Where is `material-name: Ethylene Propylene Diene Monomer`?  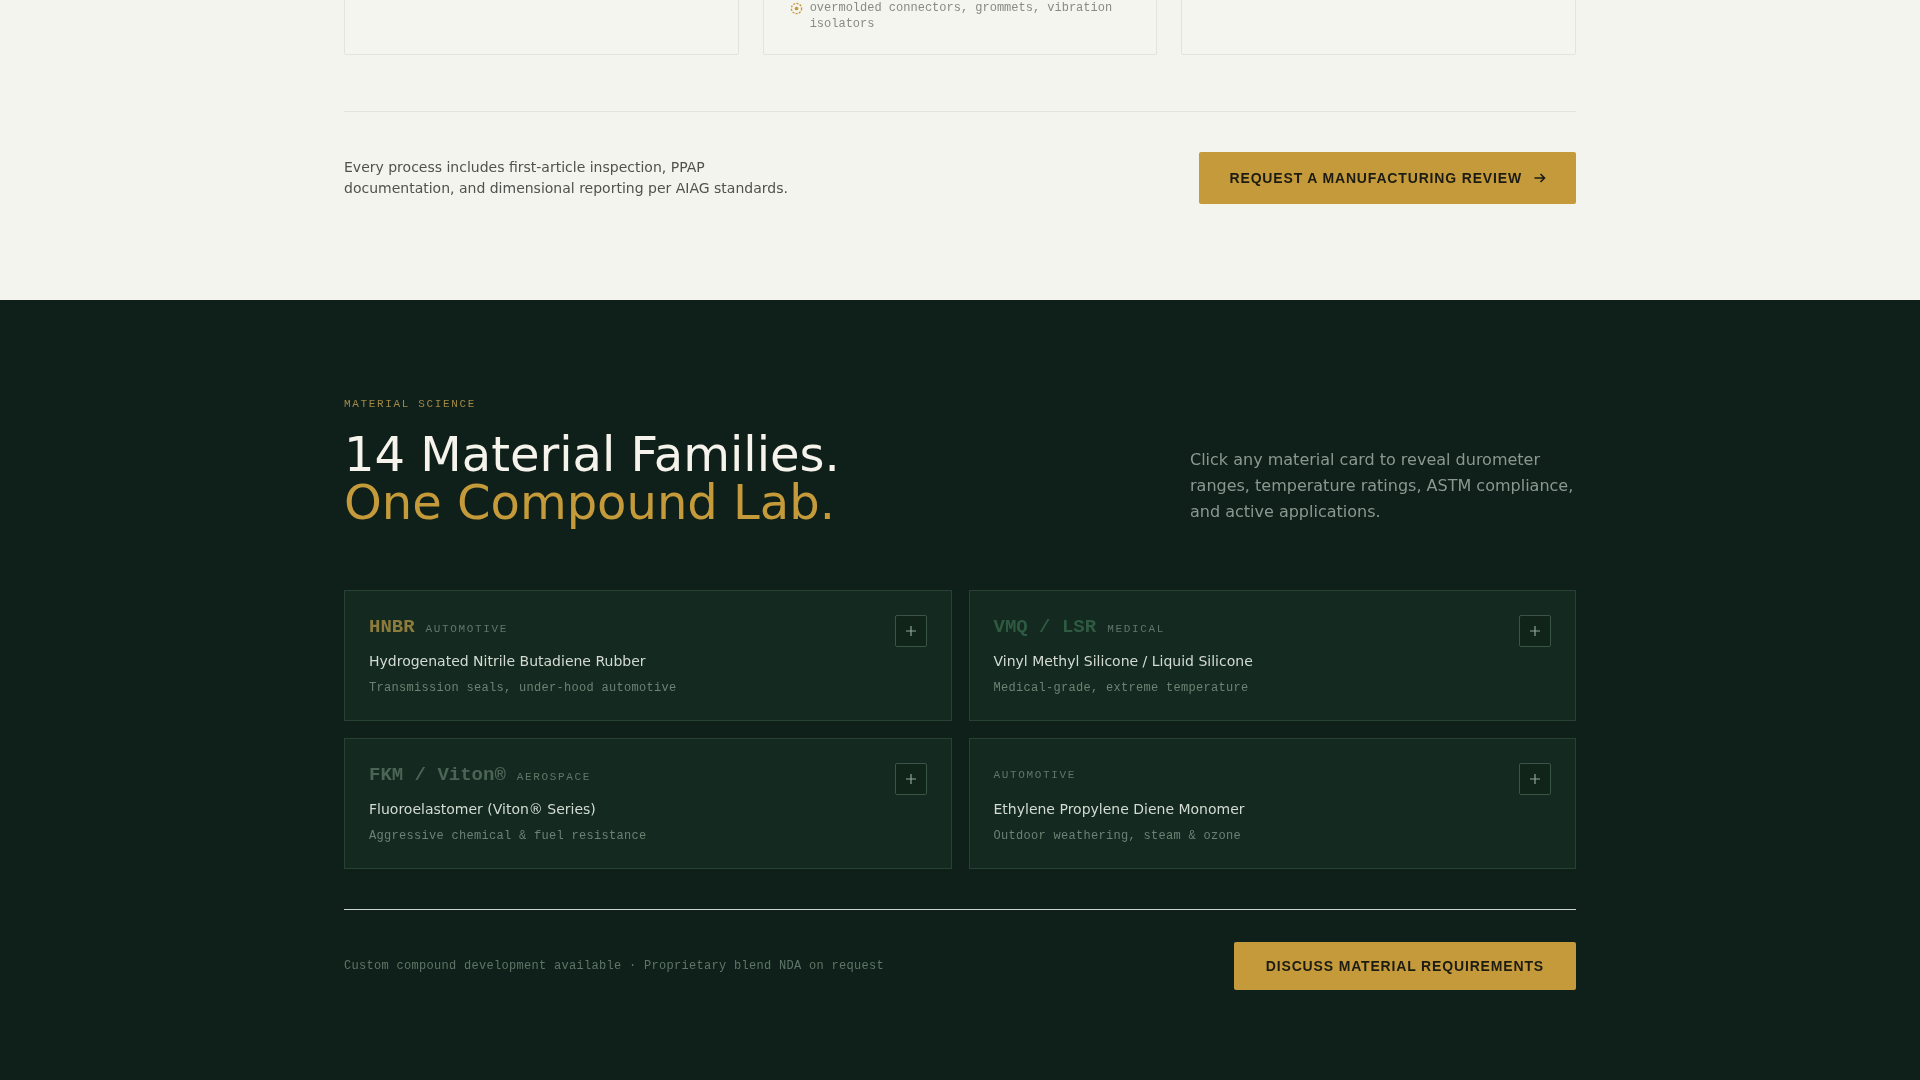
material-name: Ethylene Propylene Diene Monomer is located at coordinates (1119, 809).